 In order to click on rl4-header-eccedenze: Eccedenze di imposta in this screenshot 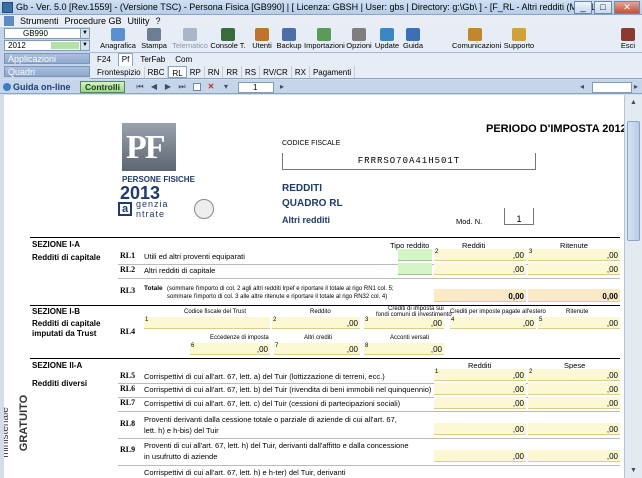, I will do `click(239, 338)`.